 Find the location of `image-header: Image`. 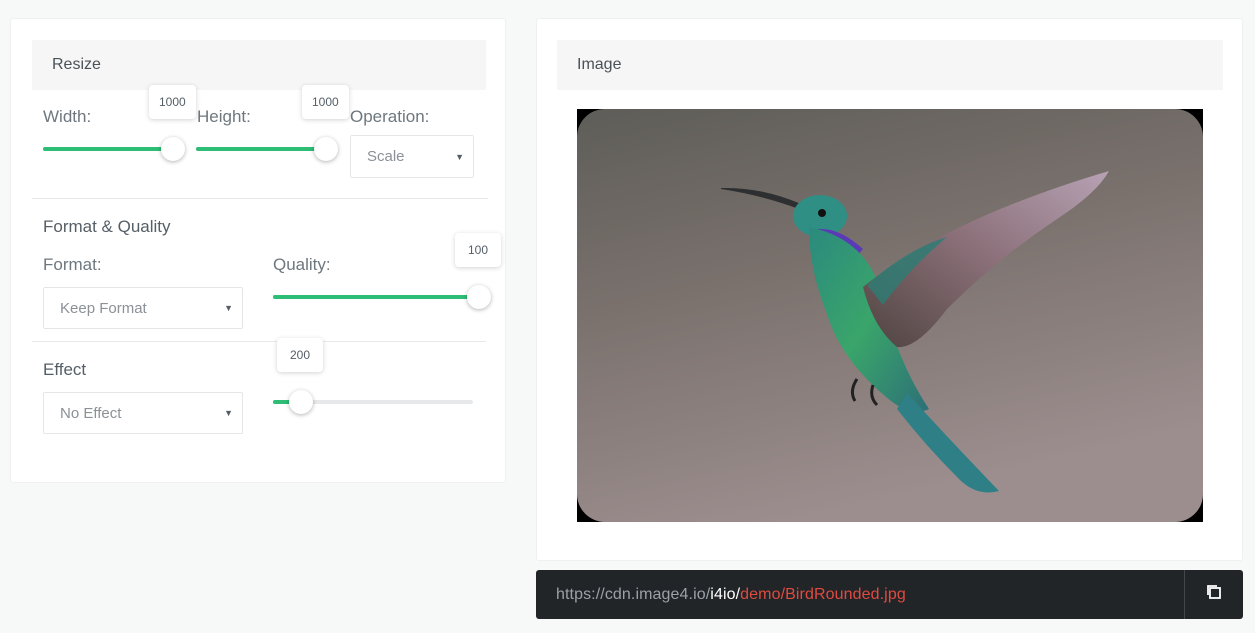

image-header: Image is located at coordinates (890, 65).